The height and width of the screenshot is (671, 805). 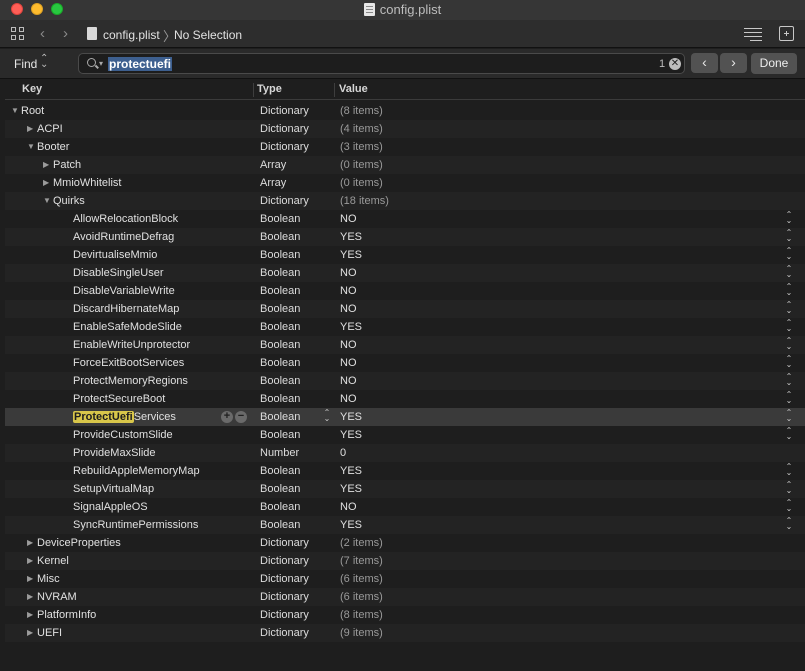 What do you see at coordinates (353, 89) in the screenshot?
I see `column-header-value: Value` at bounding box center [353, 89].